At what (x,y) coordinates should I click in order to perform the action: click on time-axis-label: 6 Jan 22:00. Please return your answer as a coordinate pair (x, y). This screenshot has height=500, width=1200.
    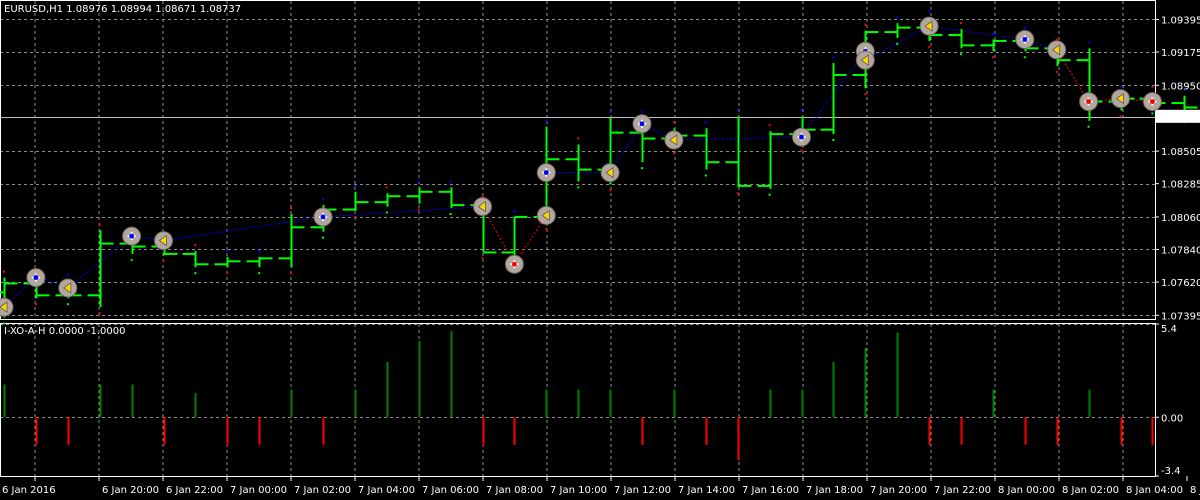
    Looking at the image, I should click on (194, 490).